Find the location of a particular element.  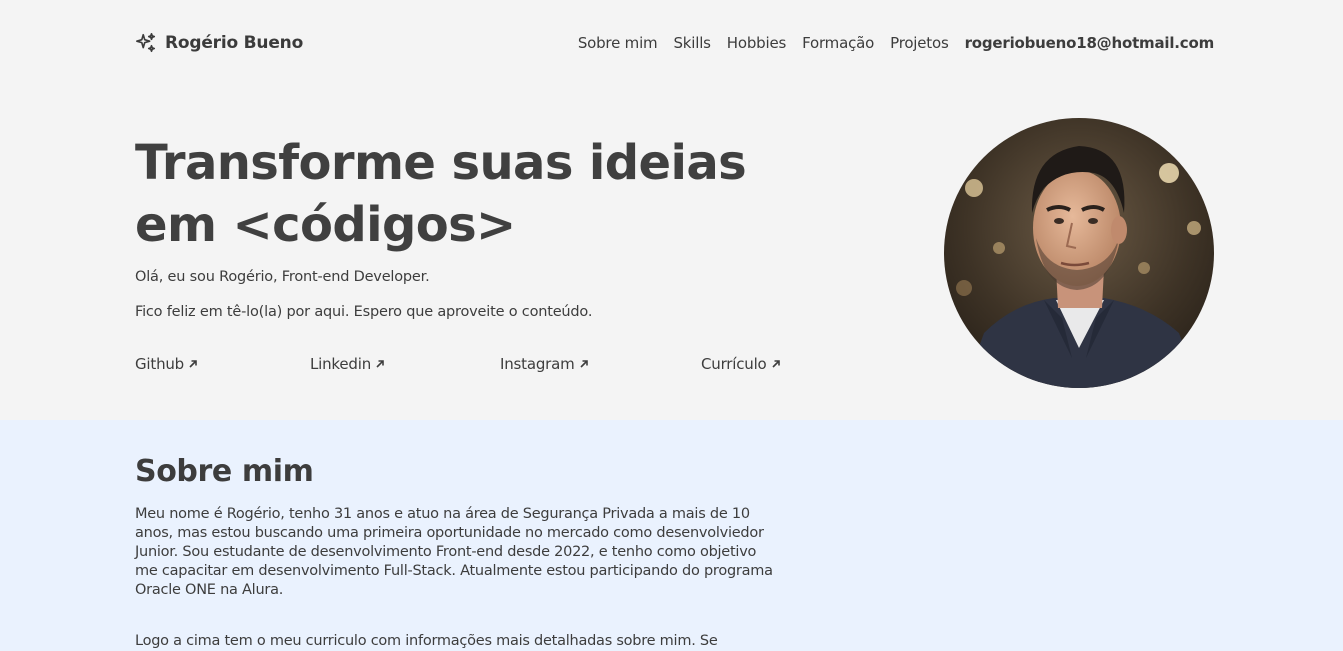

brand-name: Rogério Bueno is located at coordinates (234, 43).